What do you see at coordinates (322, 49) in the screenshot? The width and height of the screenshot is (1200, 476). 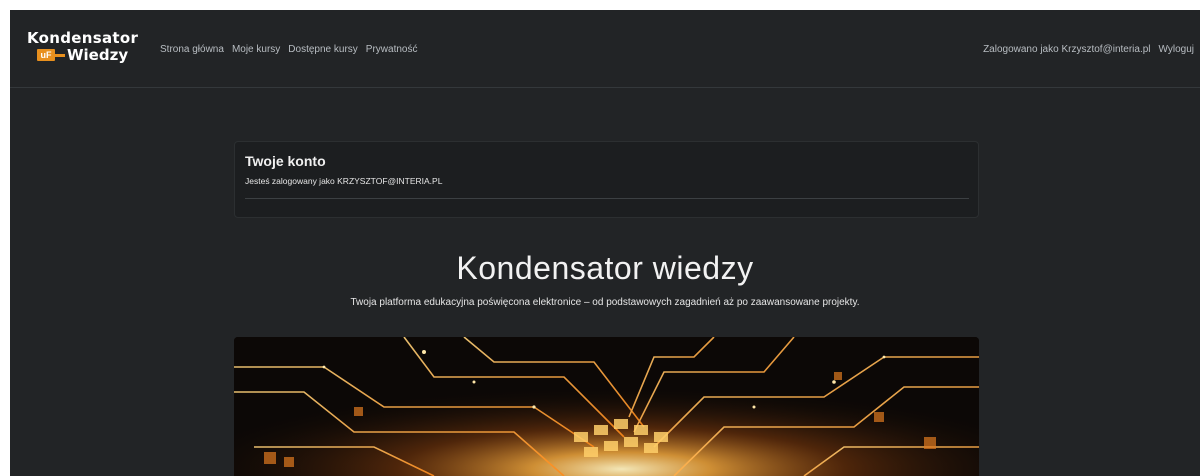 I see `nav-link-available-courses: Dostępne kursy` at bounding box center [322, 49].